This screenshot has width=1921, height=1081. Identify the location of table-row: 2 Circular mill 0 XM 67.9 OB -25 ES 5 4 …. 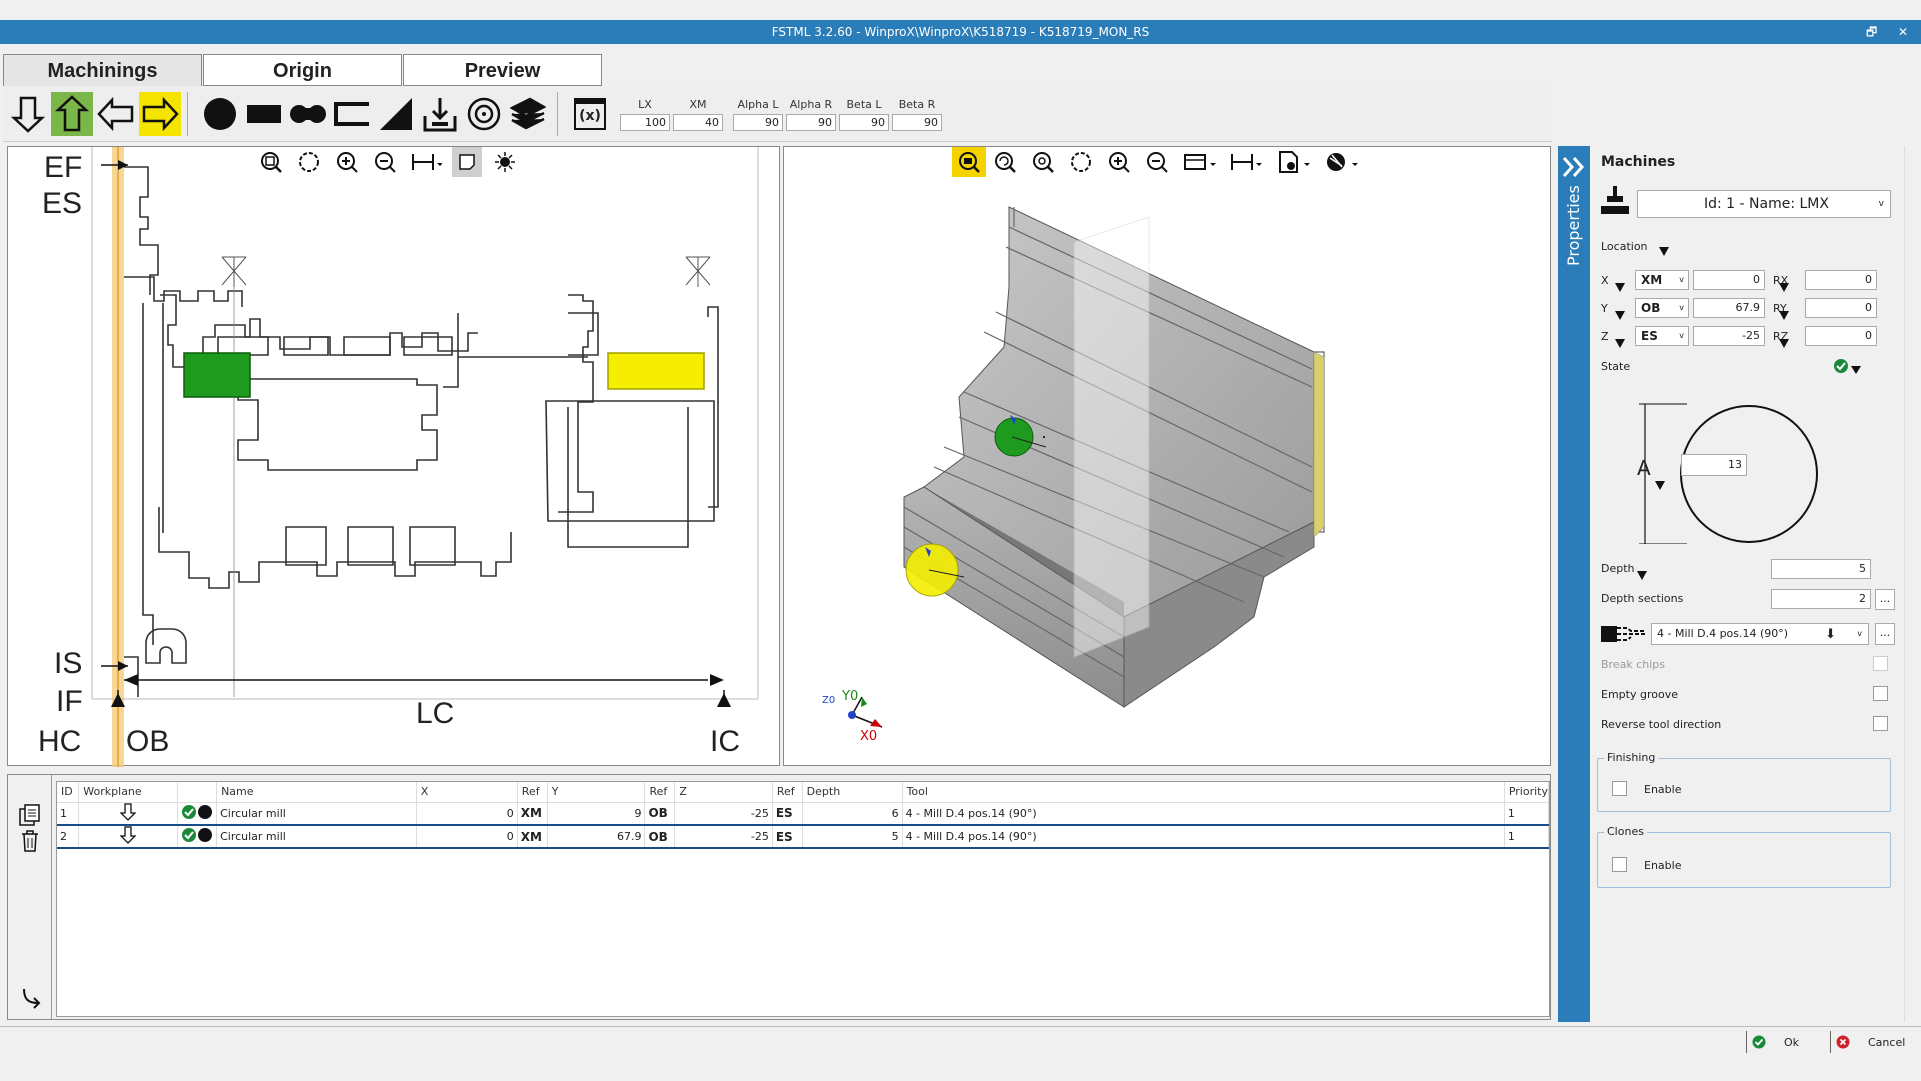
(803, 836).